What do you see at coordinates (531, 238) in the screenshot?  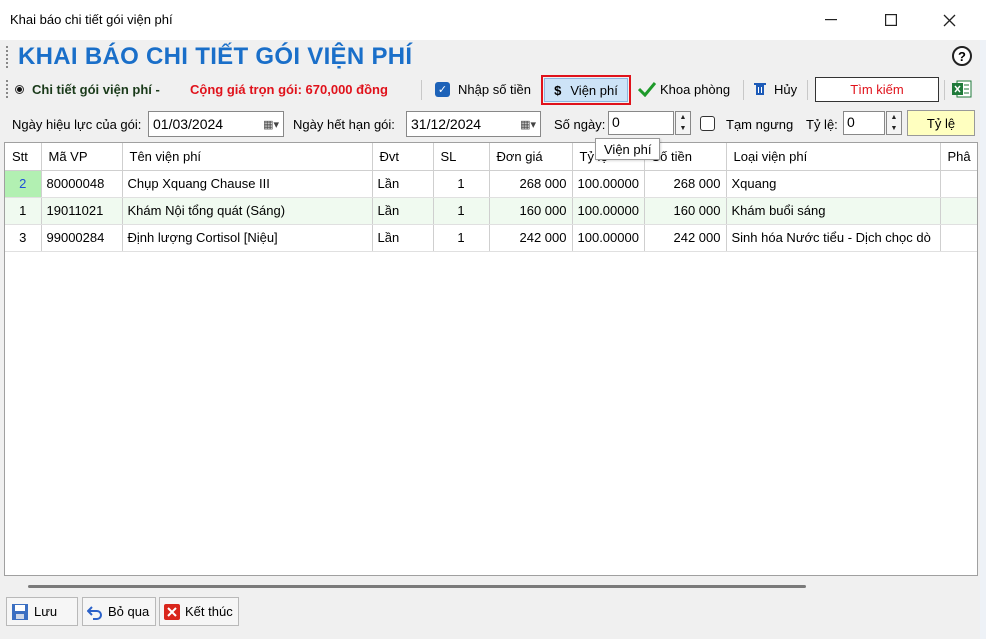 I see `cell-don-gia: 242 000` at bounding box center [531, 238].